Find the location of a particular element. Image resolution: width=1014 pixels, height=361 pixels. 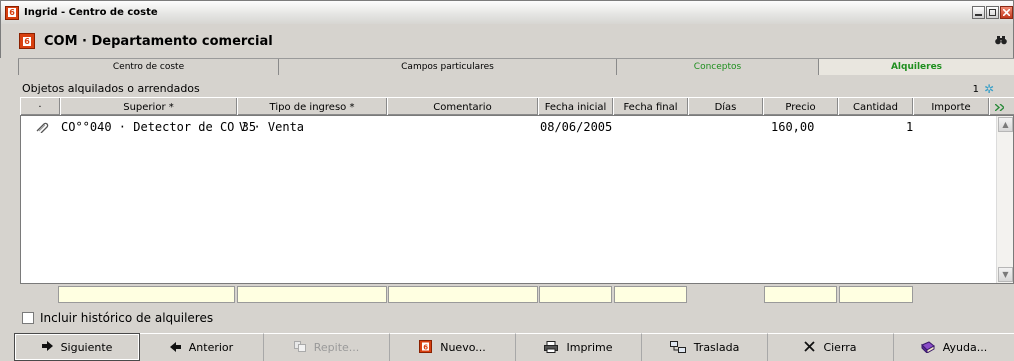

total-fecha-inicial-field is located at coordinates (575, 294).